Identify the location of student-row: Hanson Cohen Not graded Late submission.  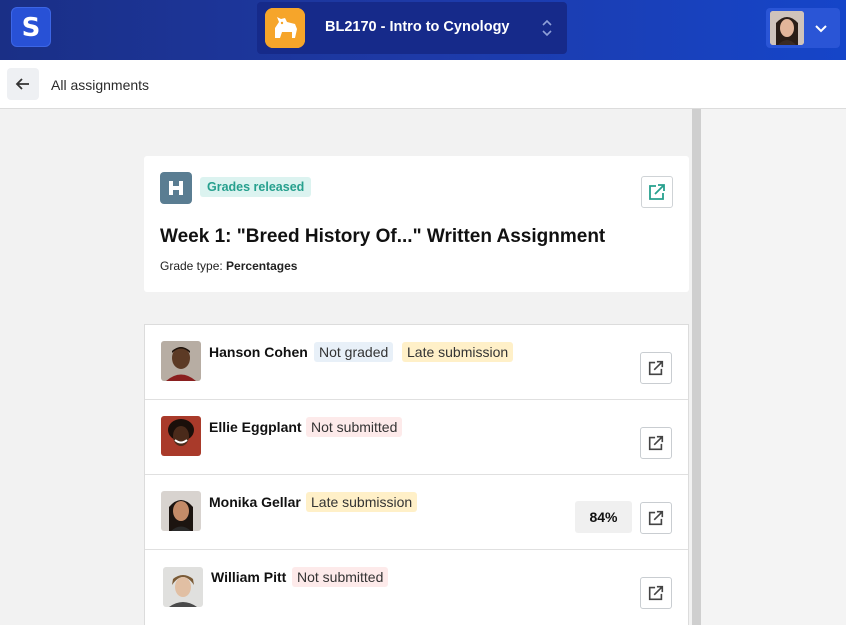
(416, 362).